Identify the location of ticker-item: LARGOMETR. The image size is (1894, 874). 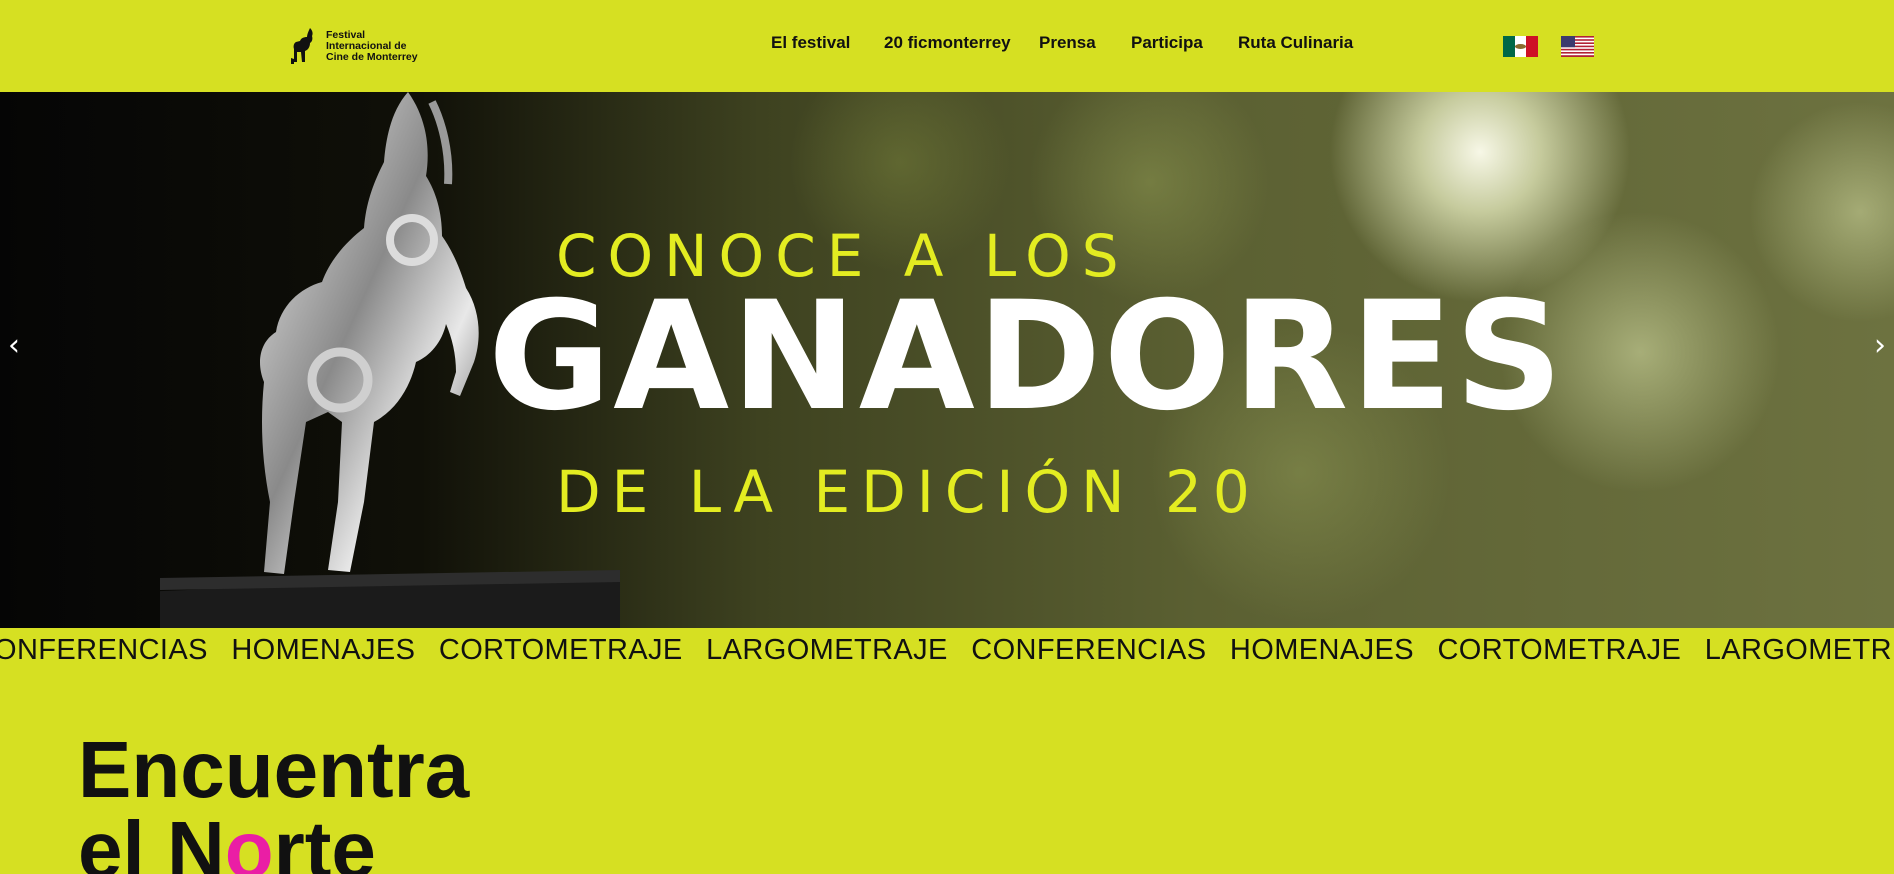
(1798, 650).